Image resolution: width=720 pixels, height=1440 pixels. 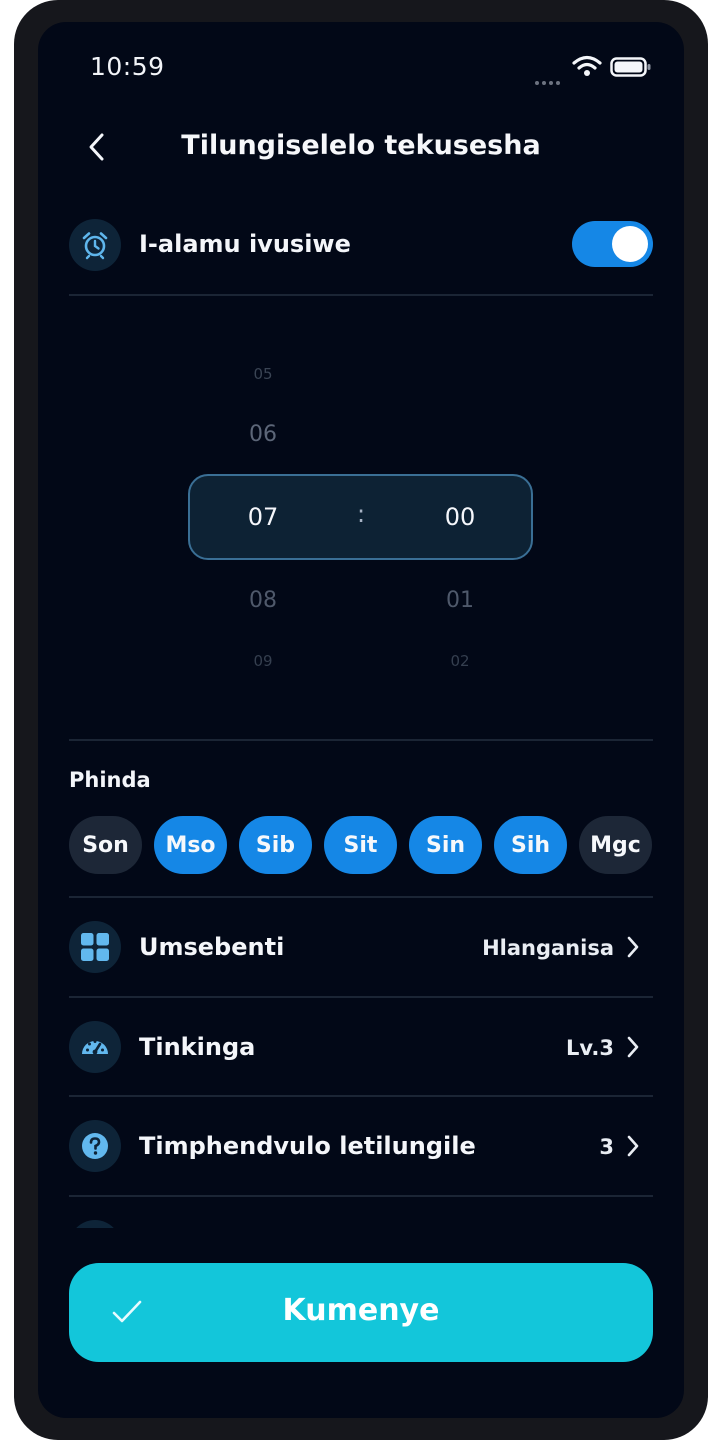 I want to click on settings-row-label: Umsebenti, so click(x=212, y=947).